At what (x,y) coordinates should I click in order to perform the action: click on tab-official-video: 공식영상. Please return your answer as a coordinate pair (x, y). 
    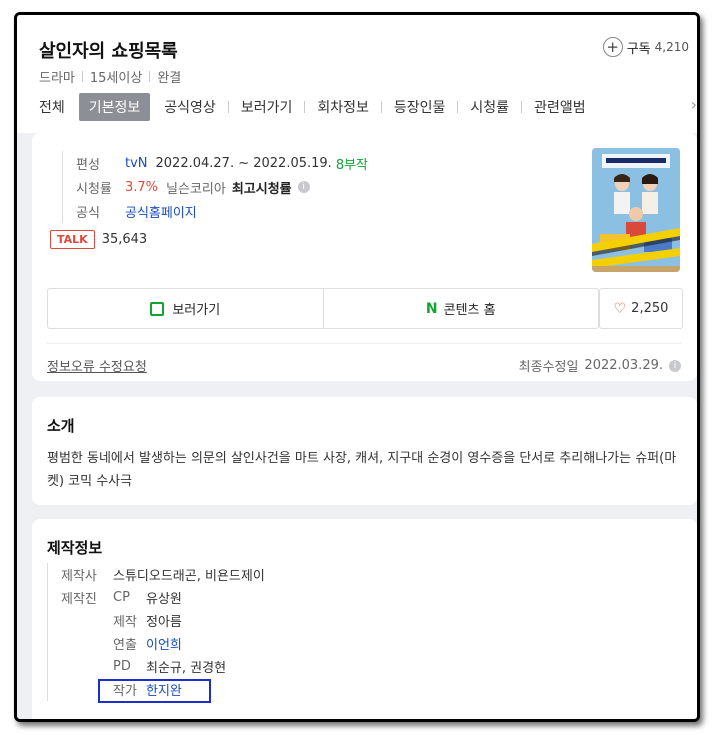
    Looking at the image, I should click on (190, 107).